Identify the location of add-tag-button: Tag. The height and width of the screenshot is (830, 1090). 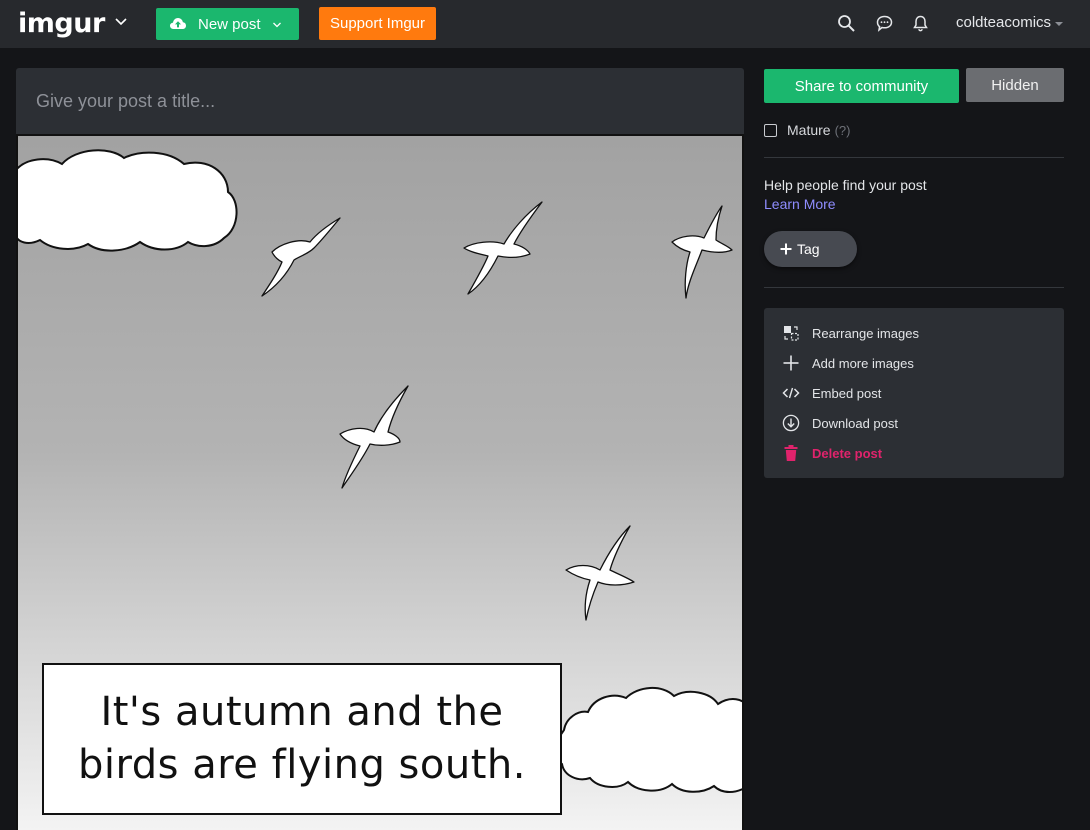
(810, 249).